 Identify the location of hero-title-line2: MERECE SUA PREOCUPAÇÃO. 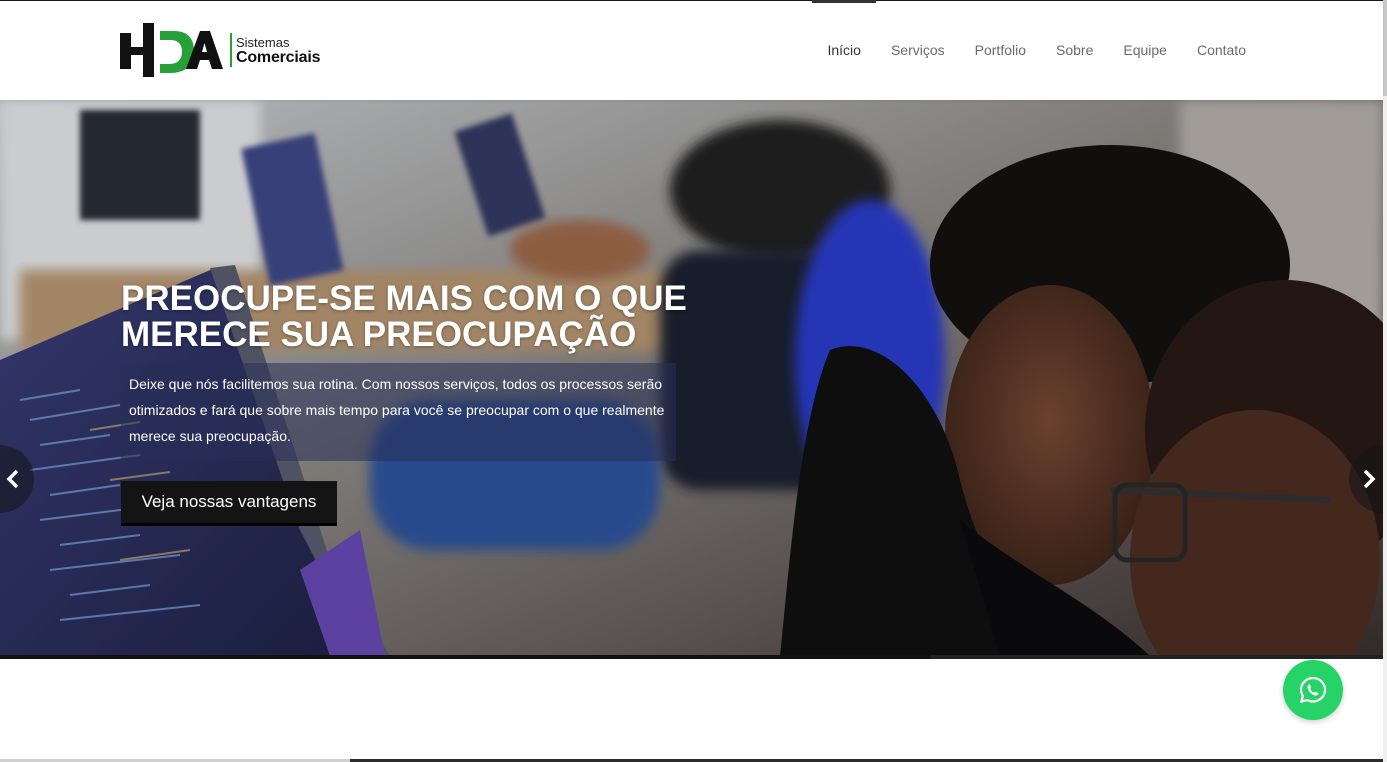
(379, 334).